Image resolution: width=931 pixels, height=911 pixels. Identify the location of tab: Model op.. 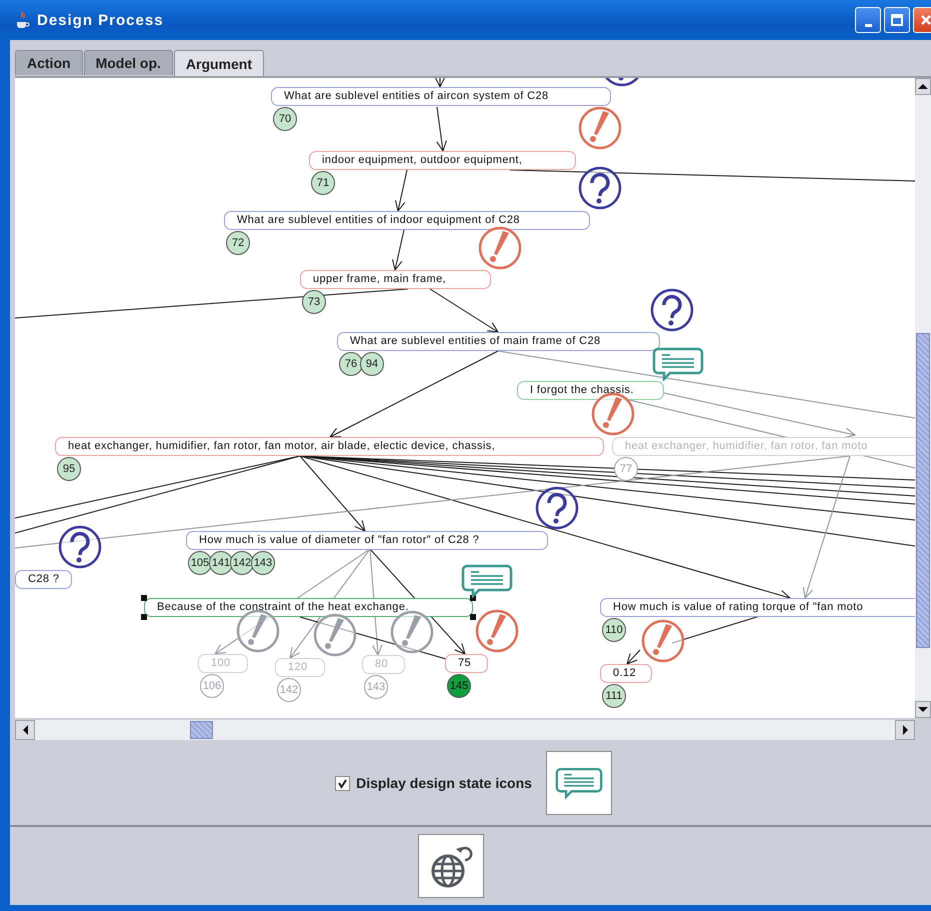
(128, 62).